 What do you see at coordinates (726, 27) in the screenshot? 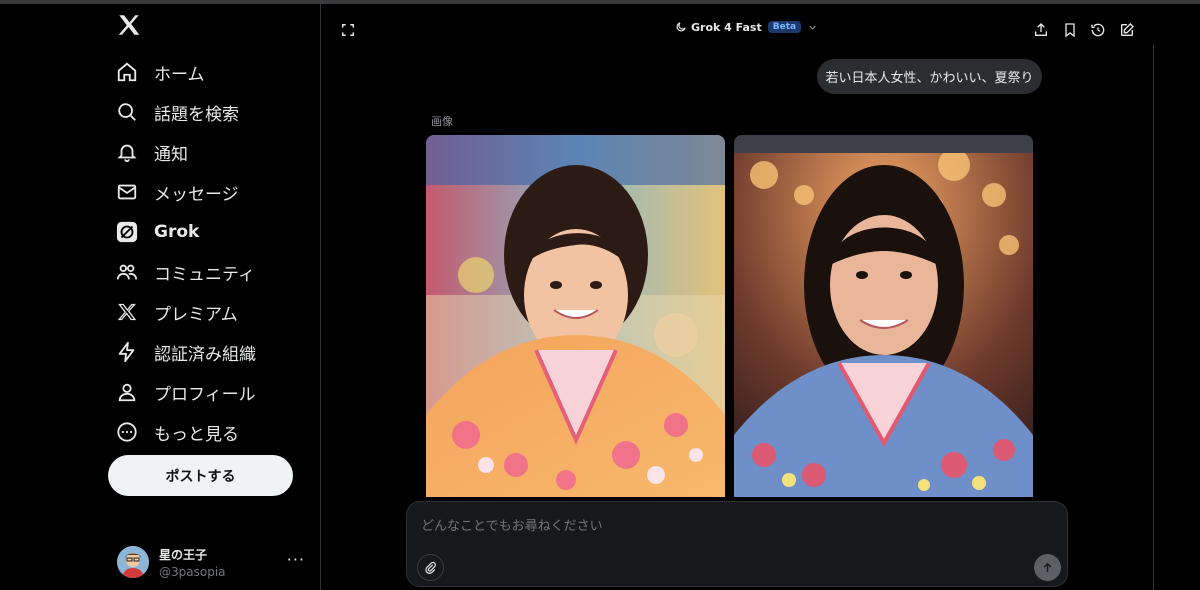
I see `model-name: Grok 4 Fast` at bounding box center [726, 27].